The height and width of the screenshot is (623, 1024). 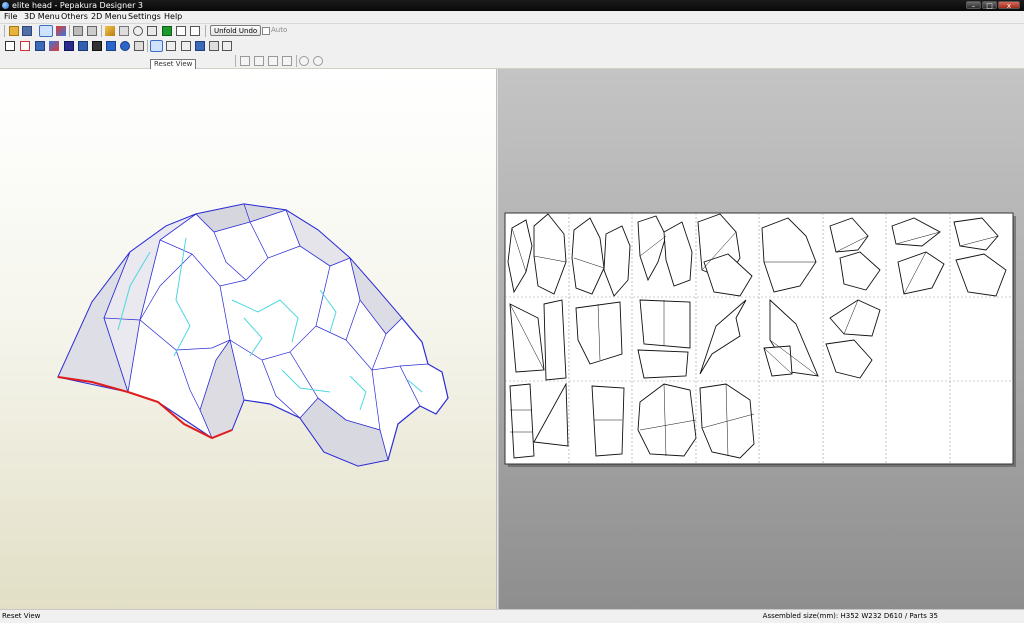 I want to click on menu-2d: 2D Menu, so click(x=109, y=17).